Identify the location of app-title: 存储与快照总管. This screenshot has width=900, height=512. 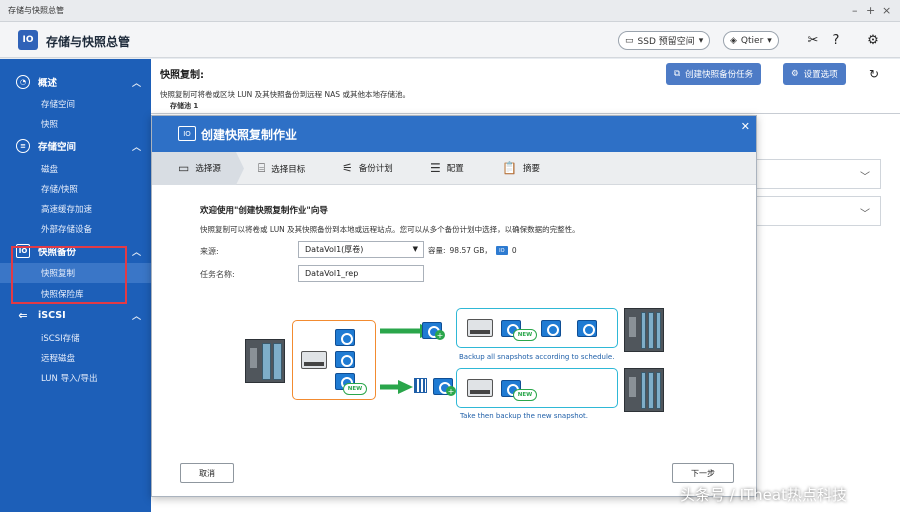
(88, 42).